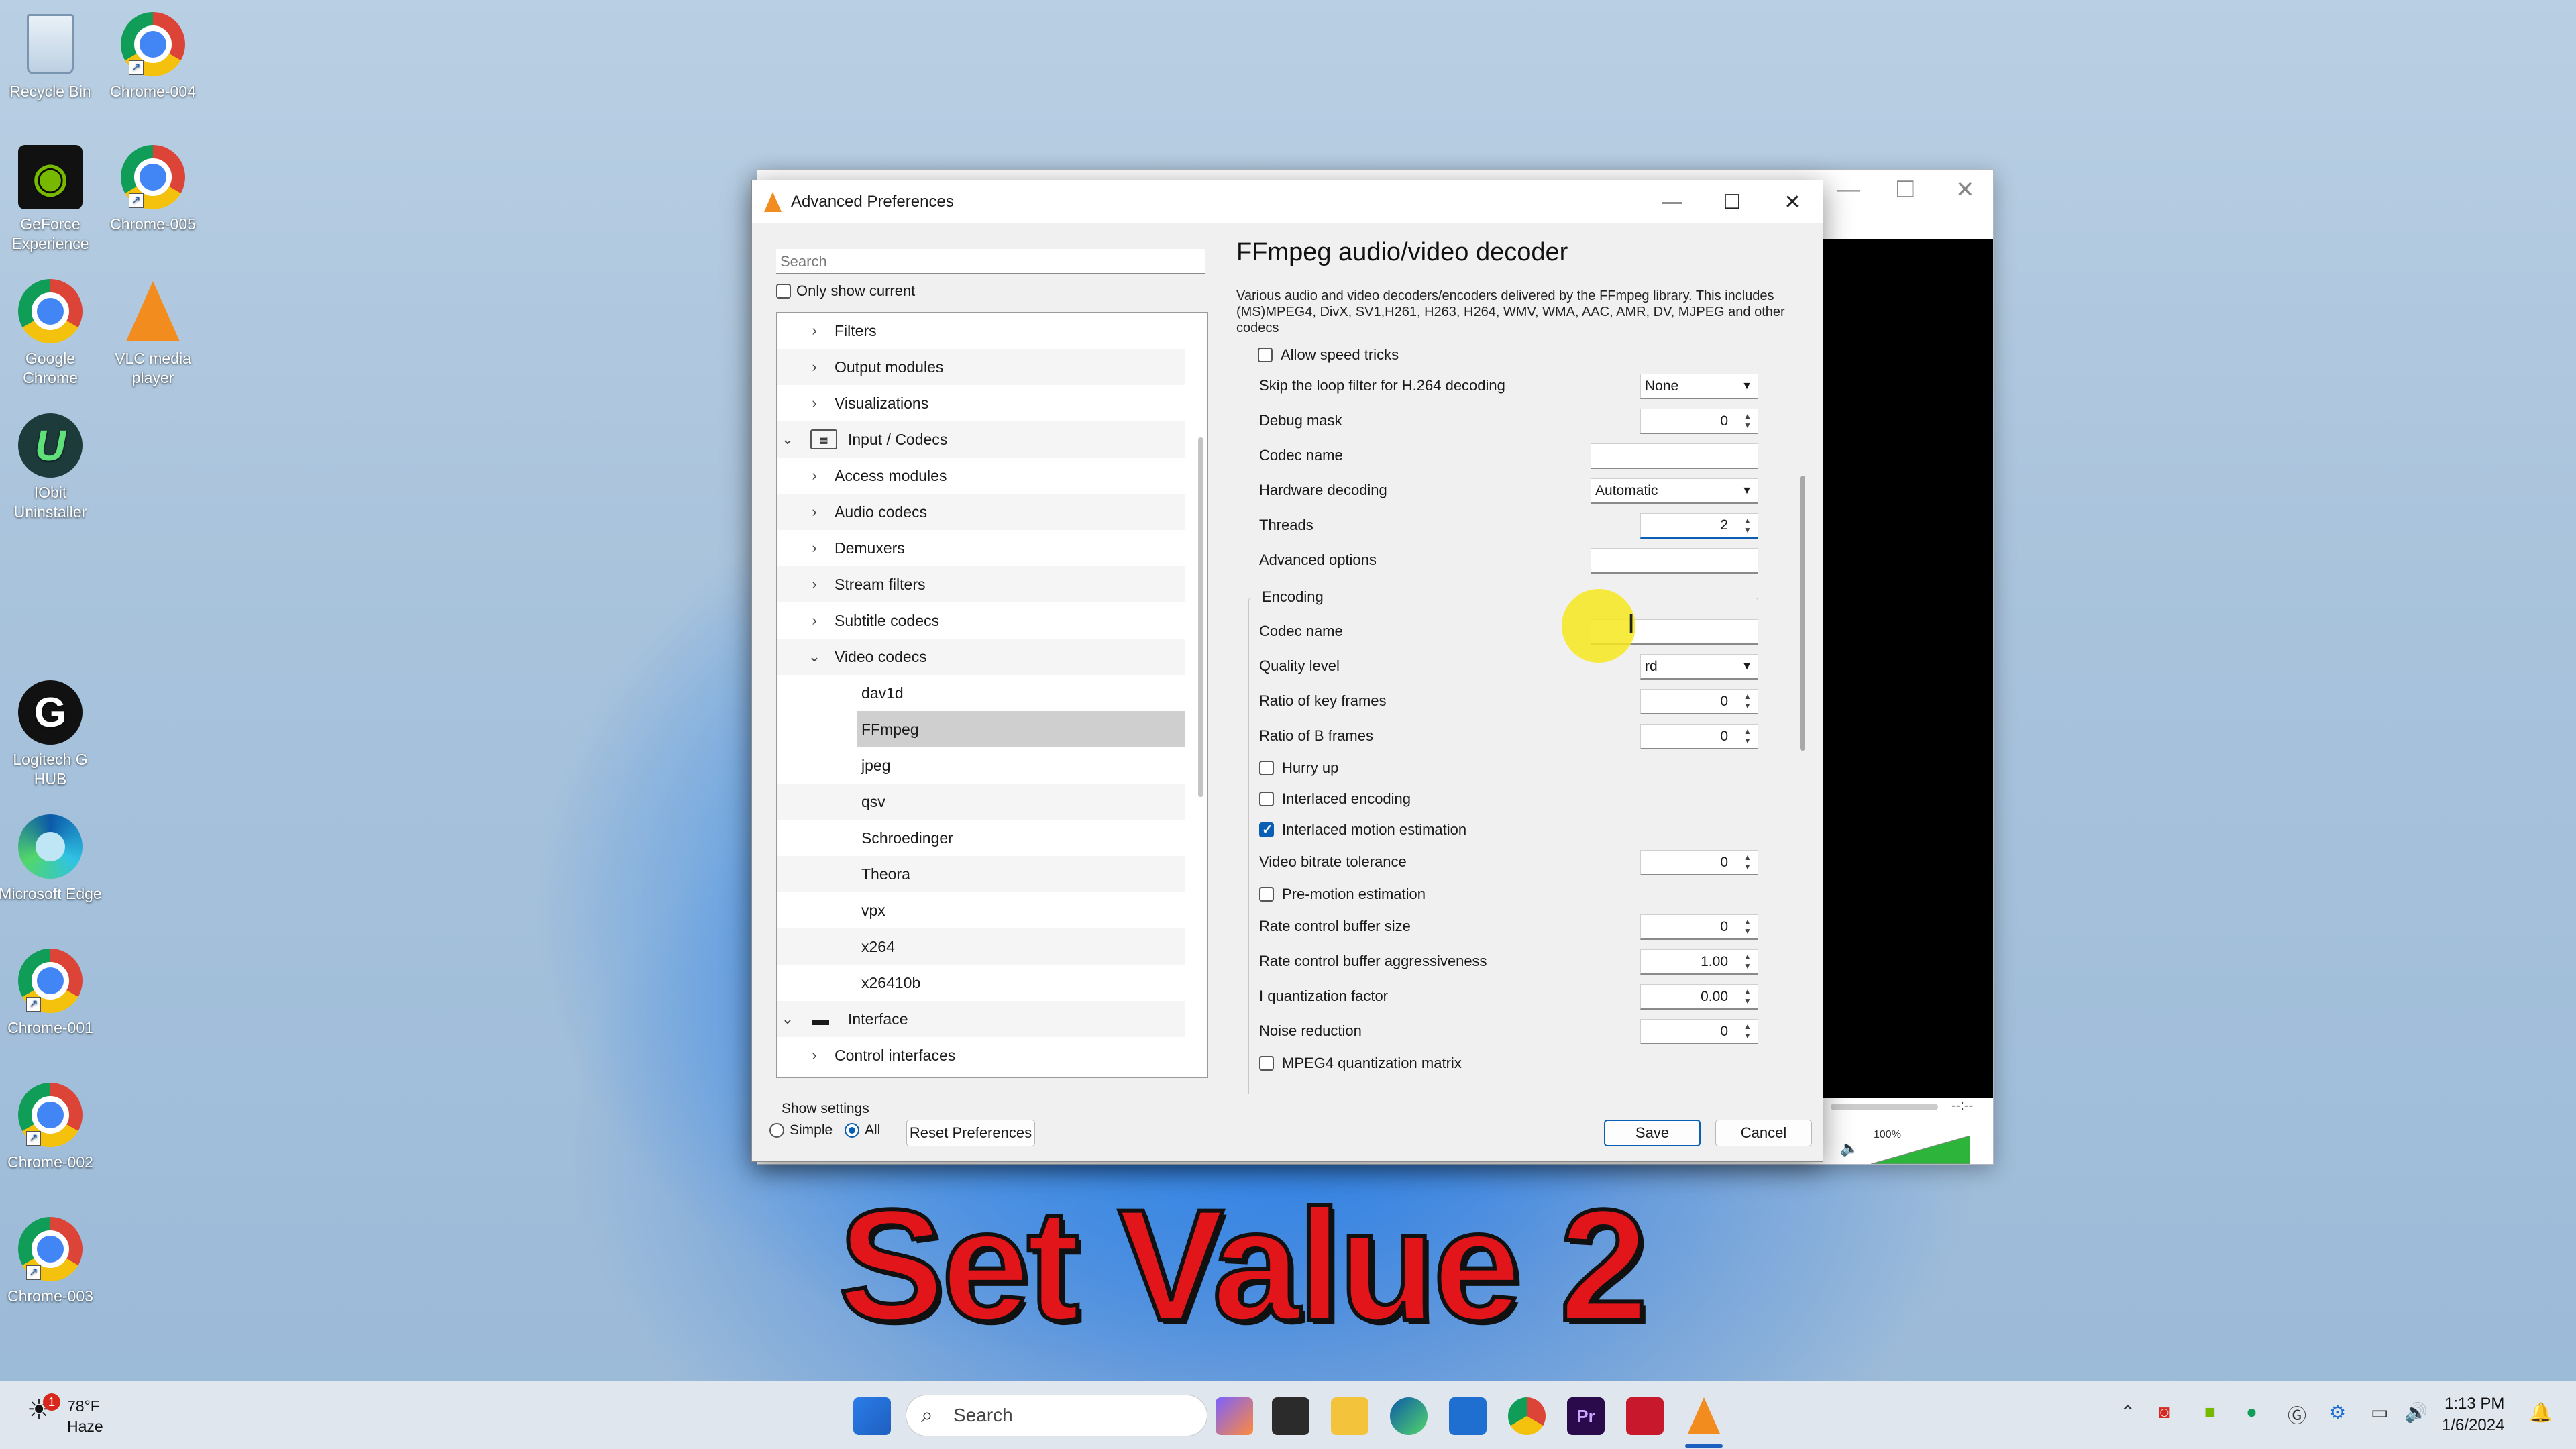 The width and height of the screenshot is (2576, 1449). Describe the element at coordinates (981, 476) in the screenshot. I see `tree-item-access-modules: › Access modules` at that location.